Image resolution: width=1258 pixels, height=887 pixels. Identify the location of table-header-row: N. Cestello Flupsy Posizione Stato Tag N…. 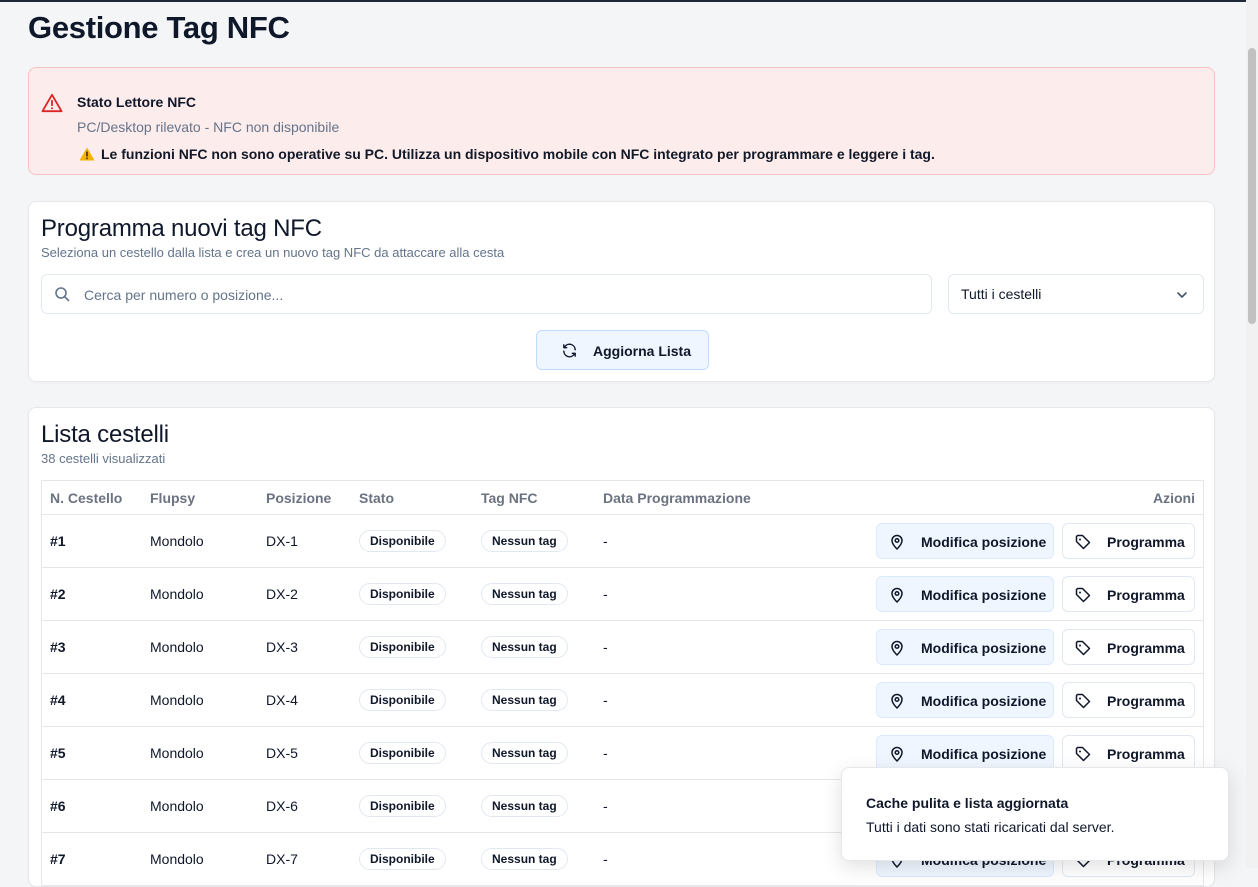
(622, 497).